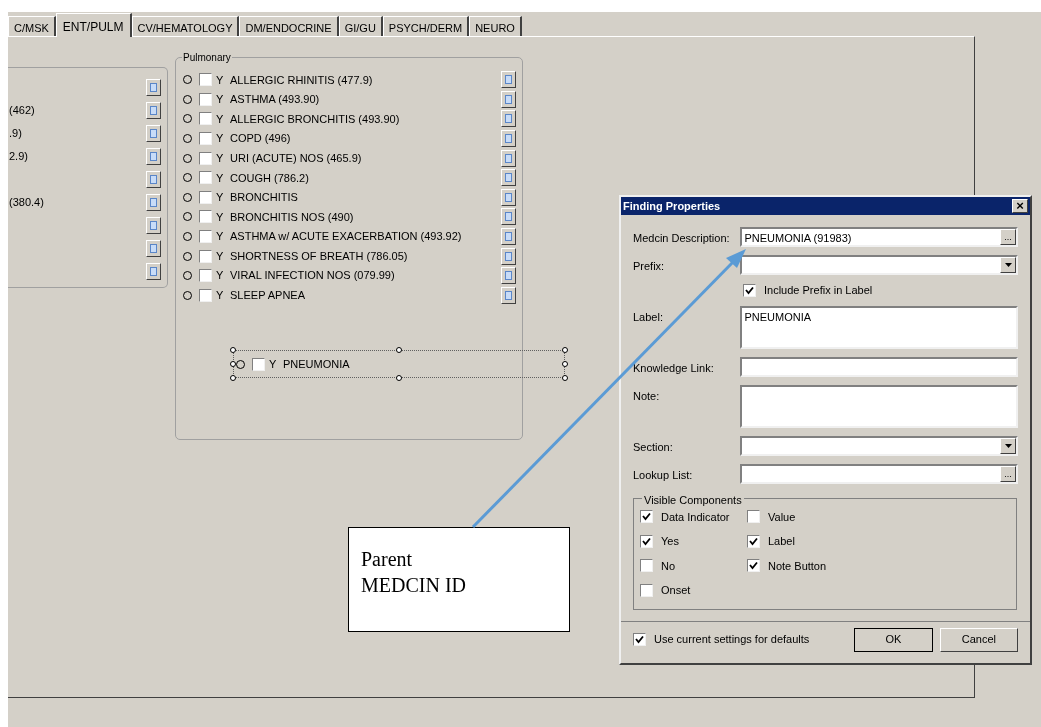 Image resolution: width=1041 pixels, height=727 pixels. Describe the element at coordinates (1020, 206) in the screenshot. I see `close-button: ×` at that location.